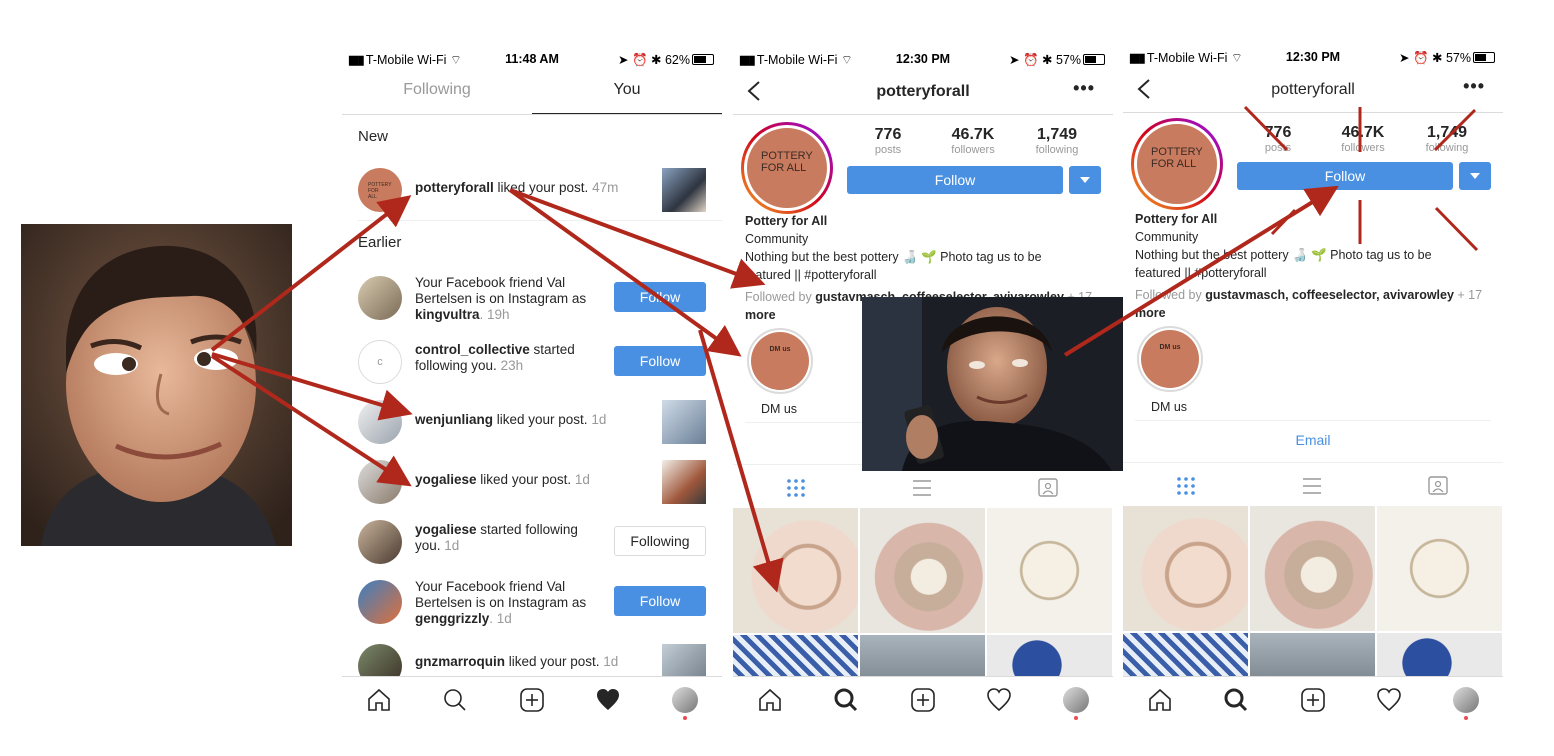 The width and height of the screenshot is (1554, 756). I want to click on username: wenjunliang, so click(454, 419).